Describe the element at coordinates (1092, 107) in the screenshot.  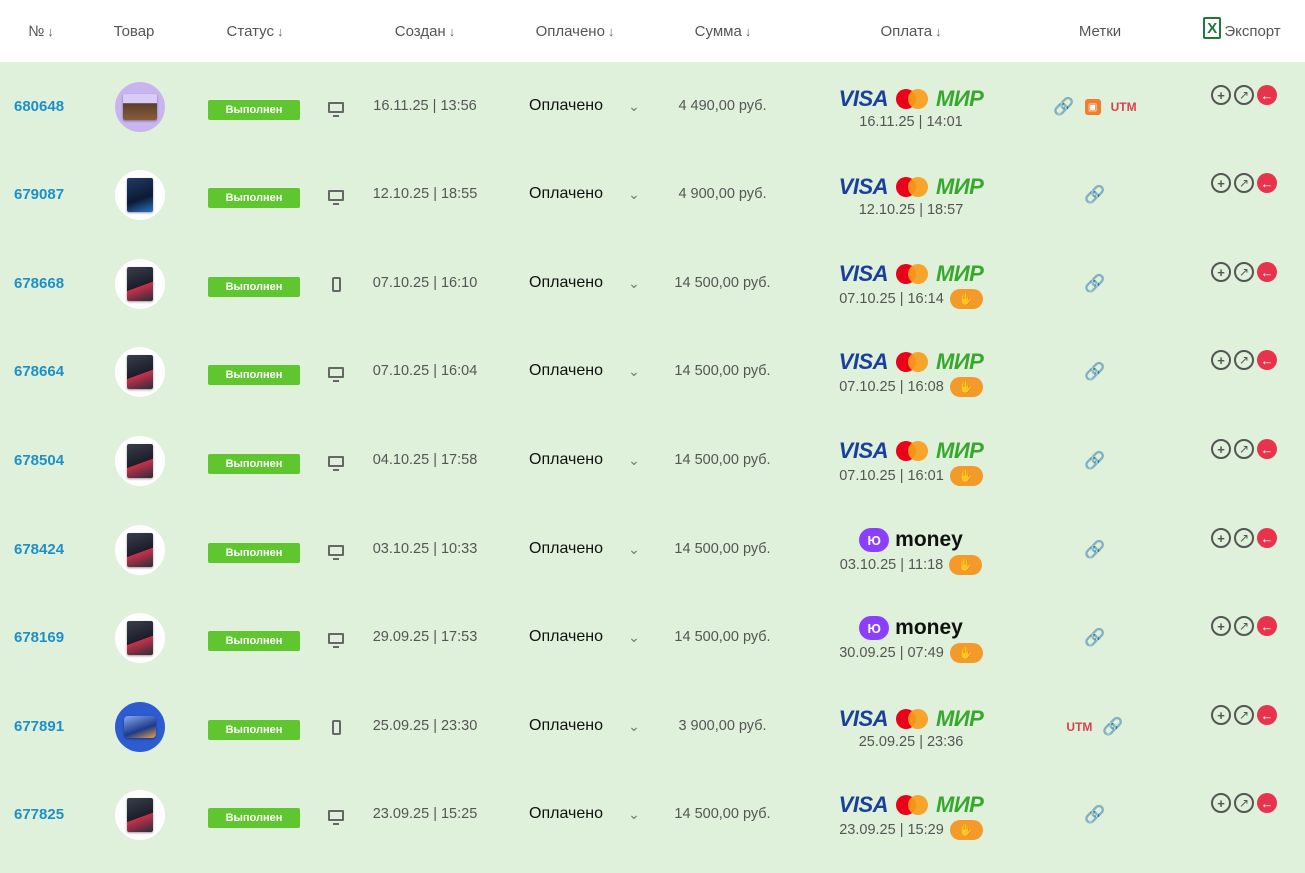
I see `calendar-icon: ▣` at that location.